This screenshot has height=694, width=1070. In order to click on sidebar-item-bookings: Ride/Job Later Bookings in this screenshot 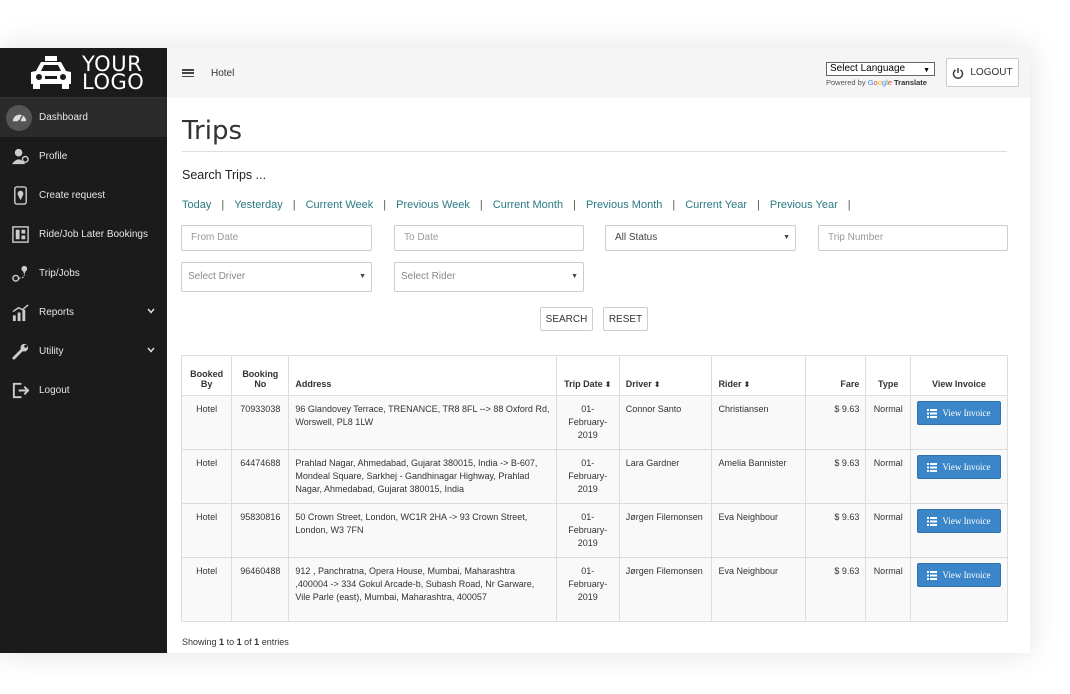, I will do `click(83, 234)`.